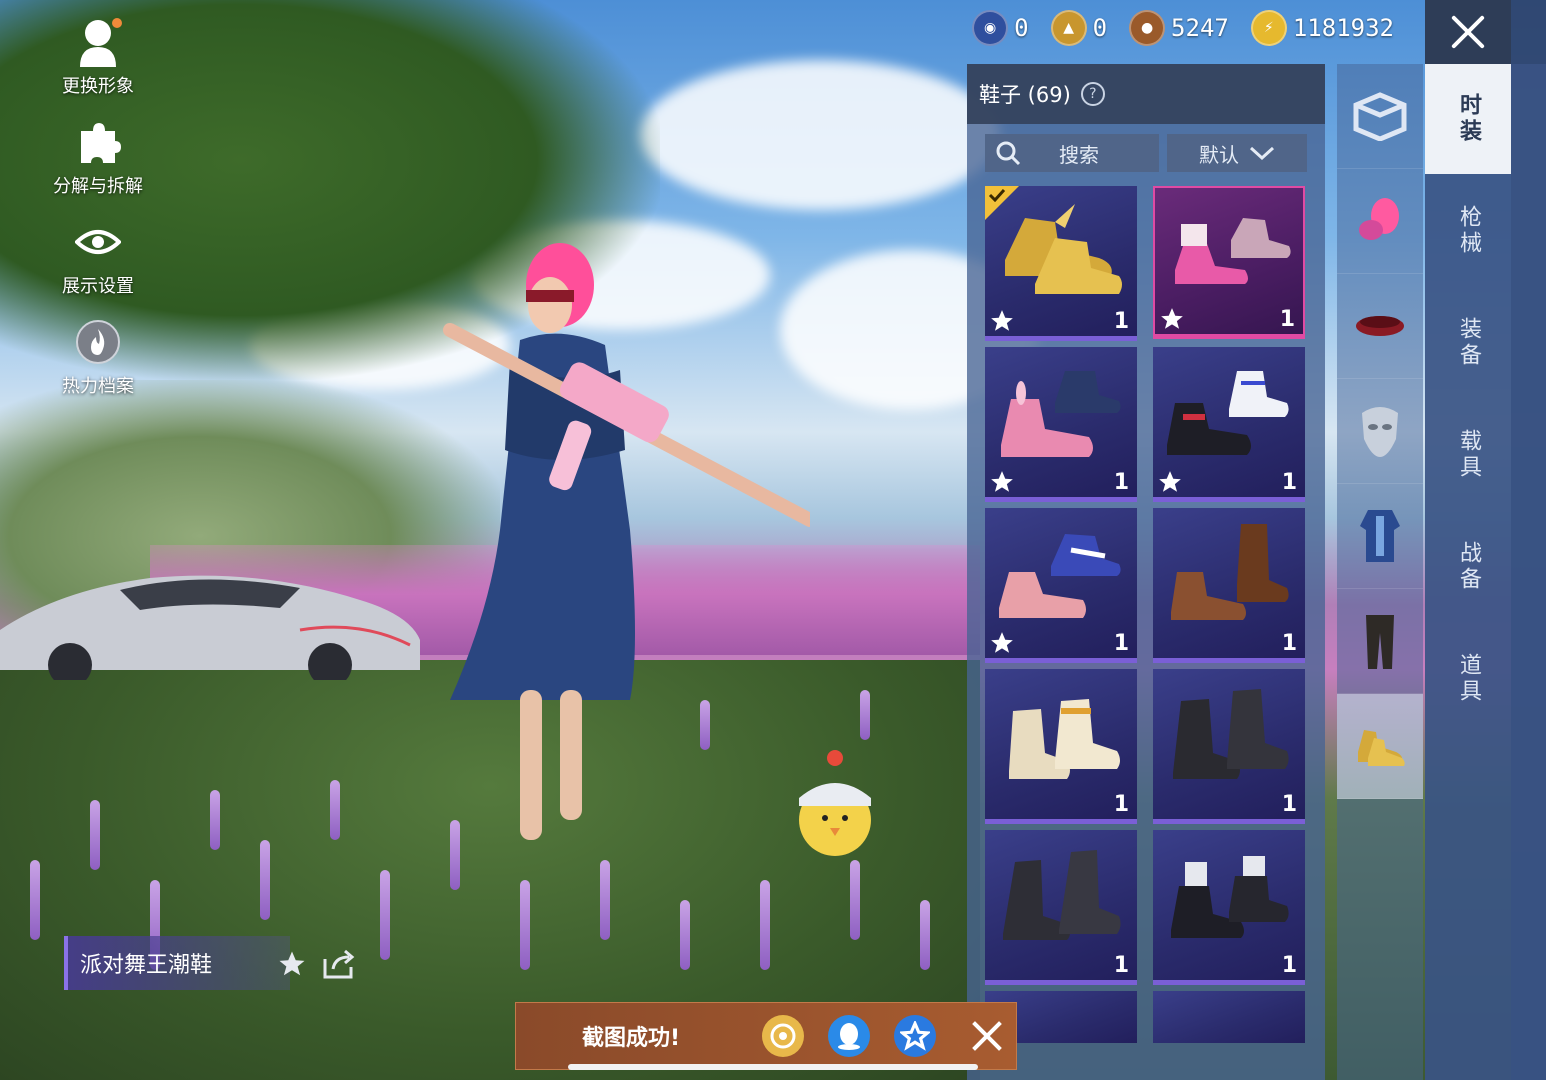  I want to click on sports-car, so click(210, 627).